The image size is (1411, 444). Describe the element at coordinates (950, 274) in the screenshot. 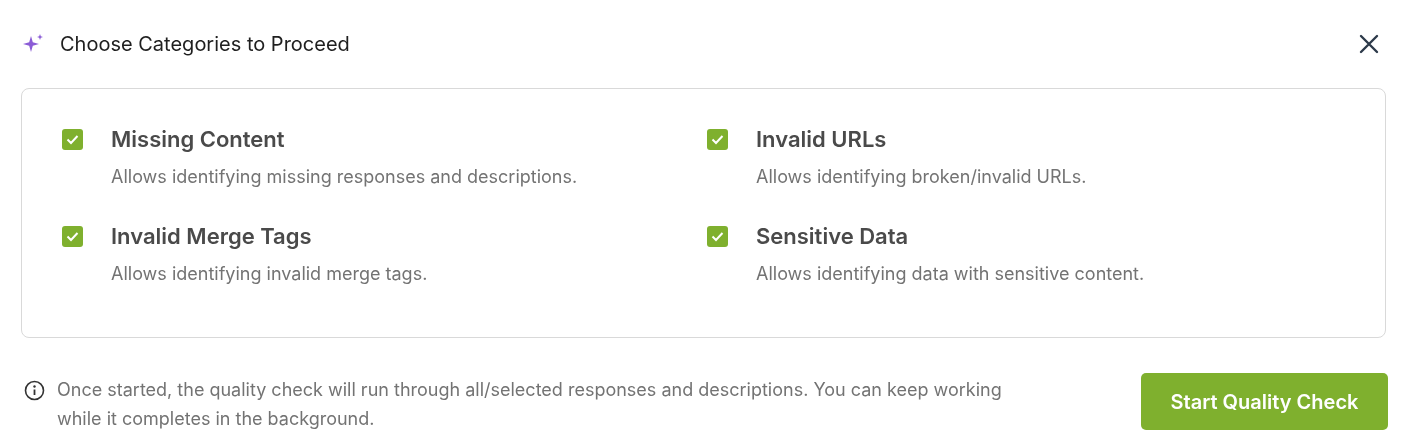

I see `category-description: Allows identifying data with sensitive content.` at that location.